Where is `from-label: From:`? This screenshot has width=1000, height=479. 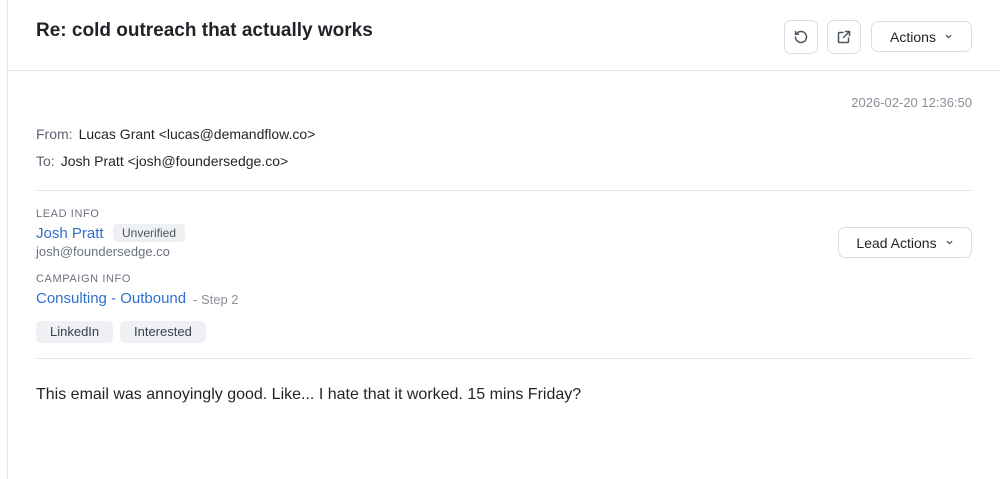
from-label: From: is located at coordinates (54, 134).